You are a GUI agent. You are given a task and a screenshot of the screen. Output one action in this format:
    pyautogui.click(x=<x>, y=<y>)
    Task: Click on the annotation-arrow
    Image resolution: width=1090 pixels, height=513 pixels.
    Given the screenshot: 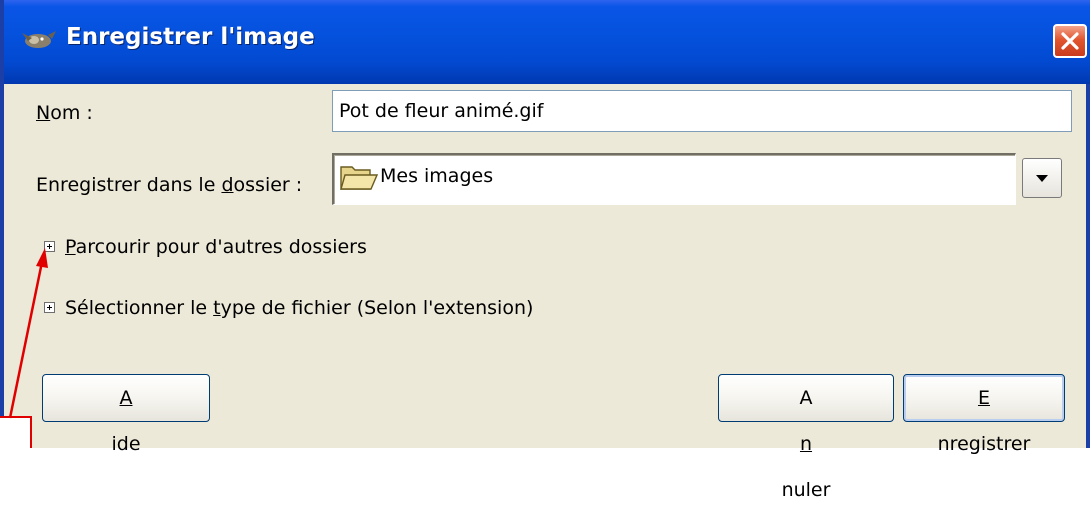 What is the action you would take?
    pyautogui.click(x=28, y=333)
    